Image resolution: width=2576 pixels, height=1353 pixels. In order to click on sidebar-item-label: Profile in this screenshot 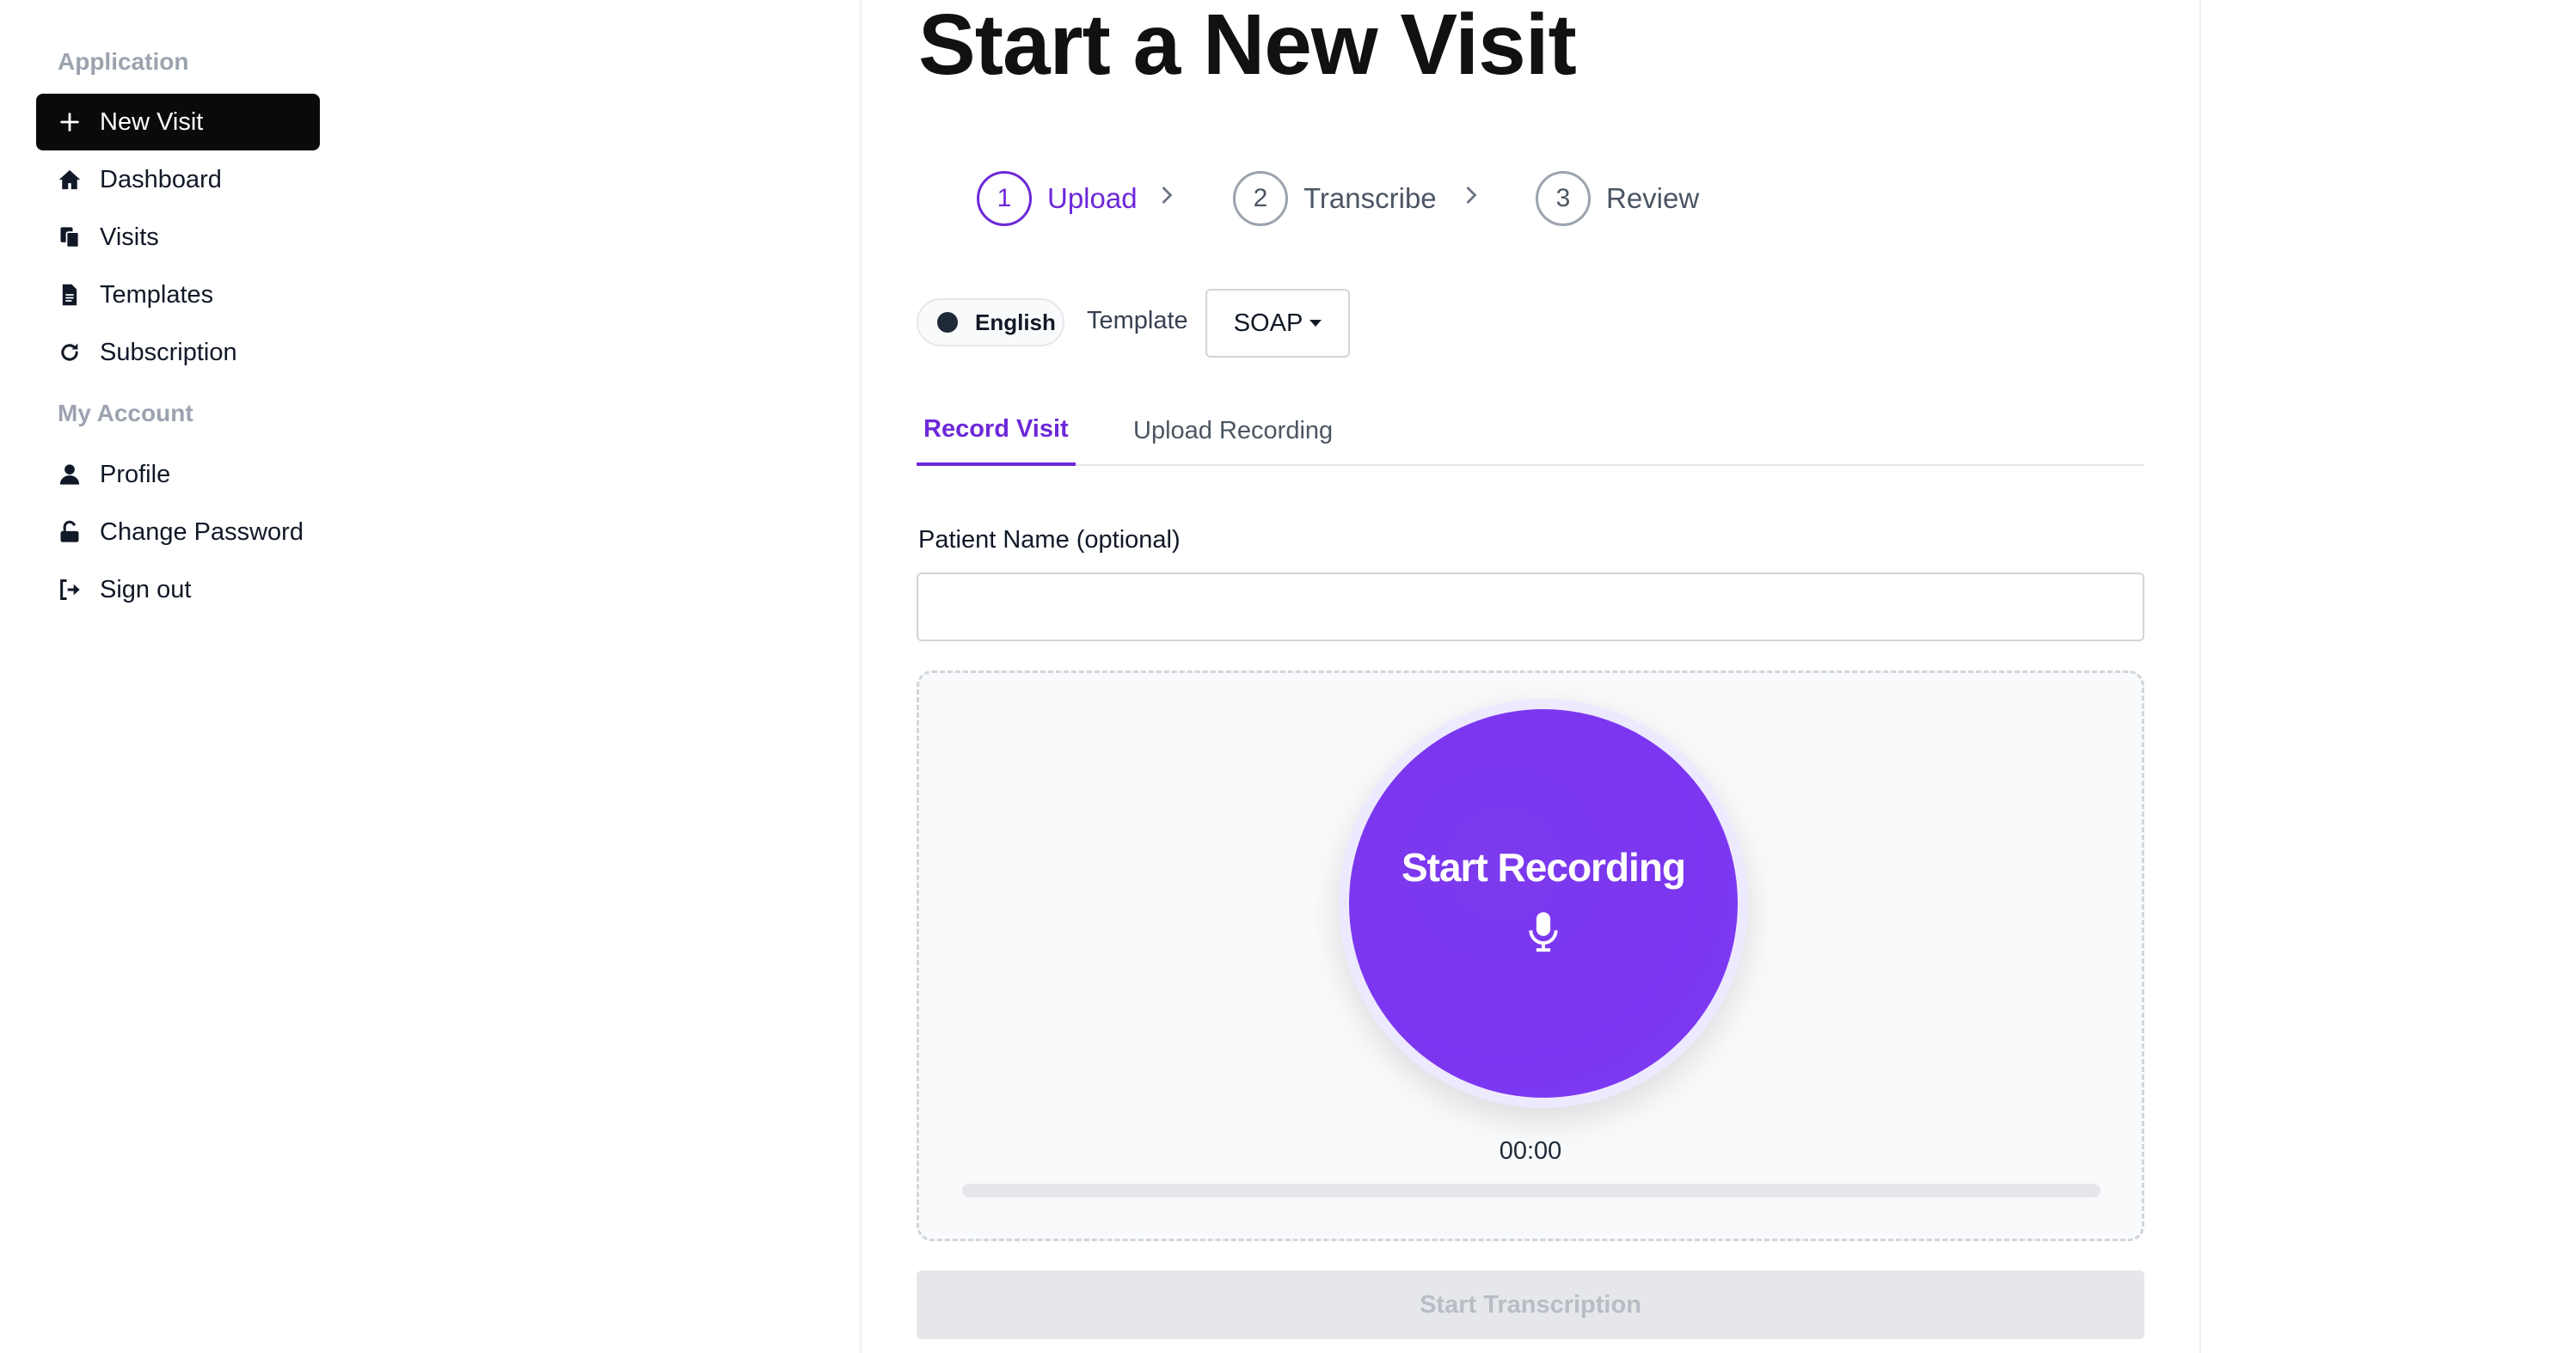, I will do `click(135, 474)`.